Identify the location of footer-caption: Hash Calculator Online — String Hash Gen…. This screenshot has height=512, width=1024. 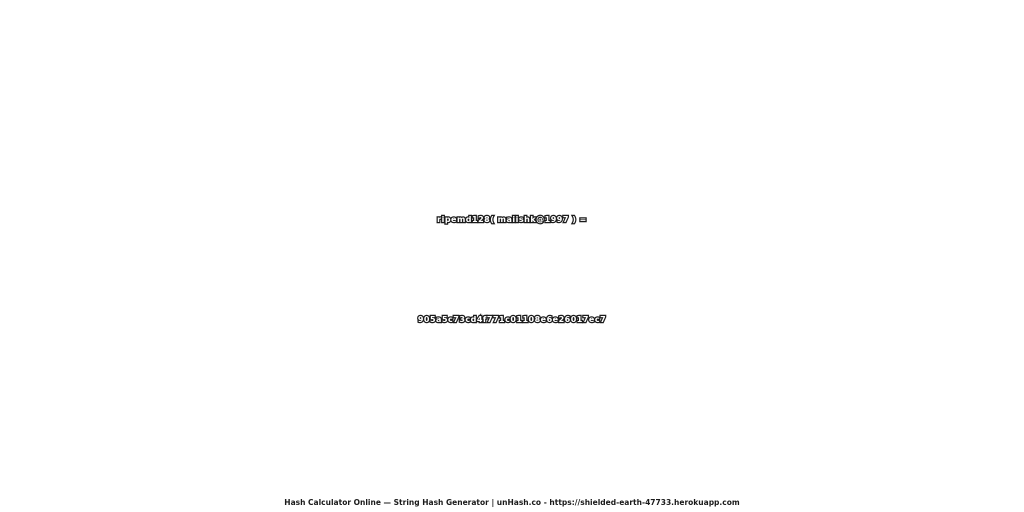
(512, 502).